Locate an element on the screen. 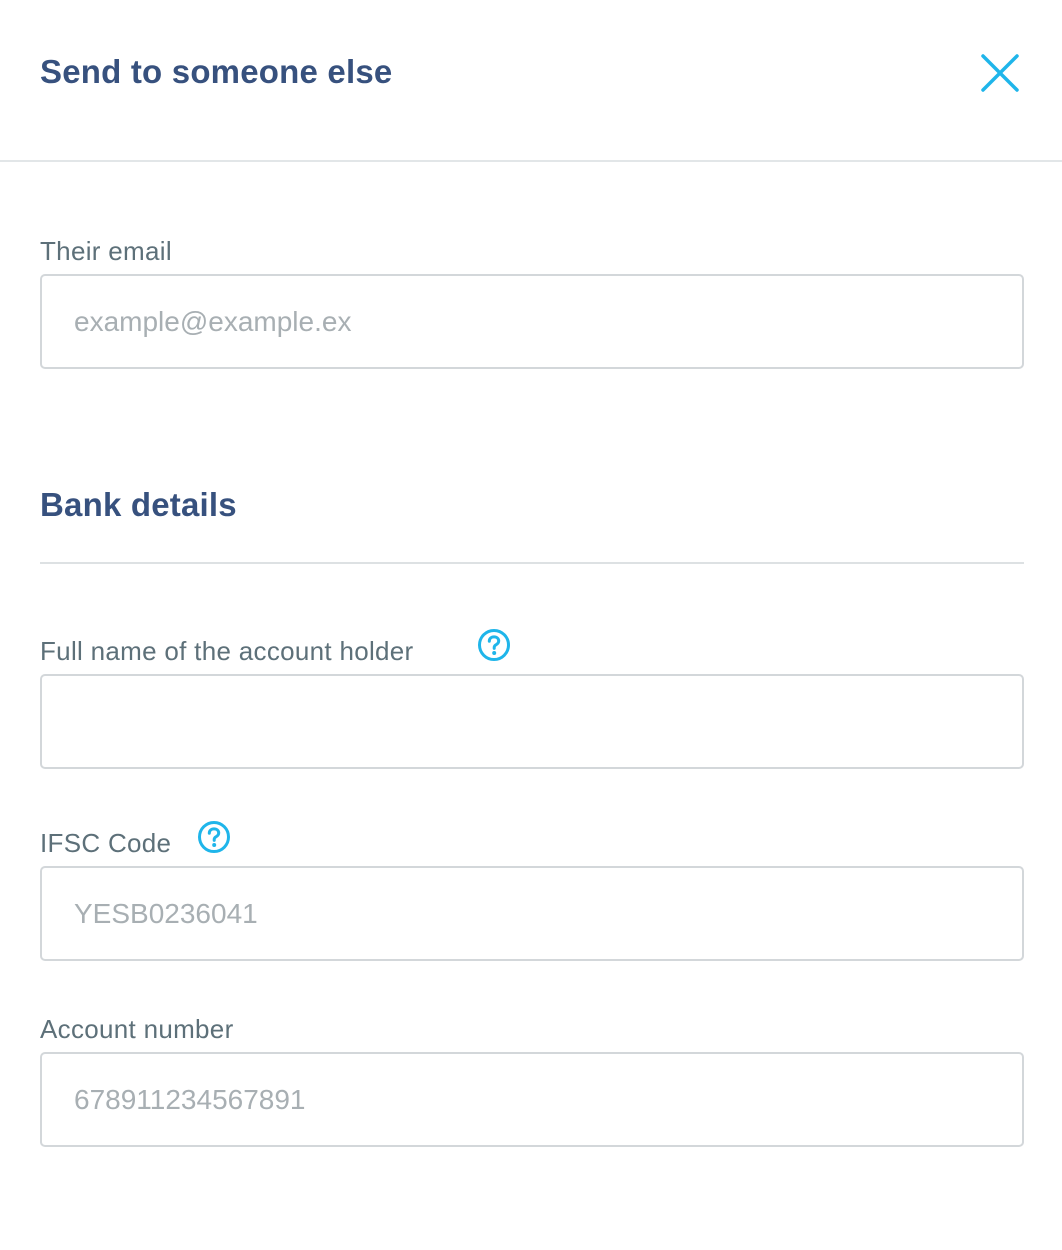 The image size is (1062, 1250). ifsc-label: IFSC Code is located at coordinates (106, 843).